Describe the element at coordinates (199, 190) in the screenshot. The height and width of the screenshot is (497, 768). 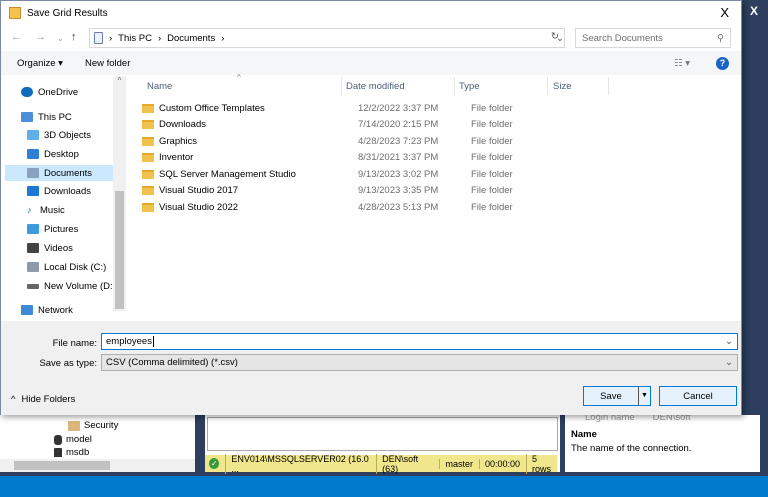
I see `file-name: Visual Studio 2017` at that location.